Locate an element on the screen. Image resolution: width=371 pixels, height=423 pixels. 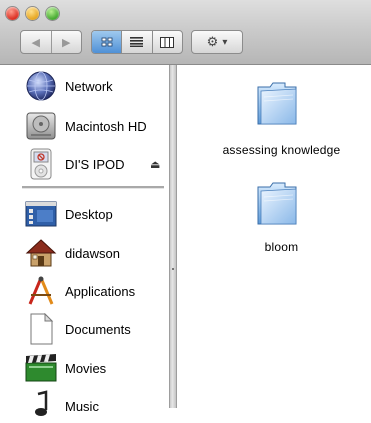
movies-icon is located at coordinates (41, 368).